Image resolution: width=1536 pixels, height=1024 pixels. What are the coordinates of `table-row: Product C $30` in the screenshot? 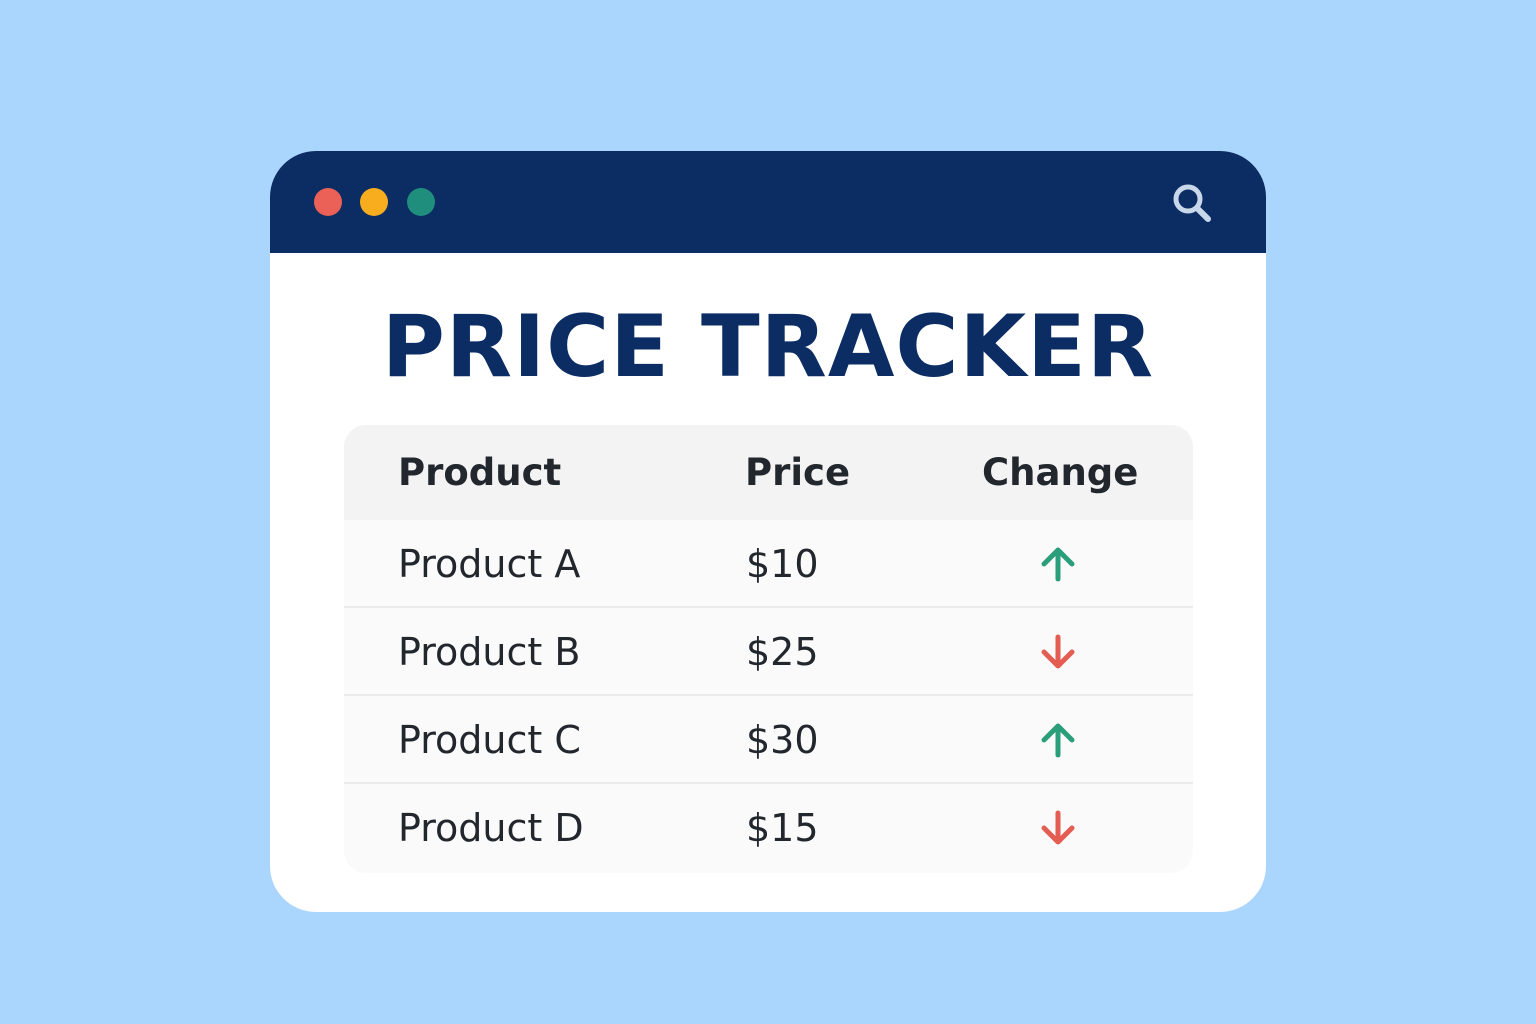 It's located at (768, 740).